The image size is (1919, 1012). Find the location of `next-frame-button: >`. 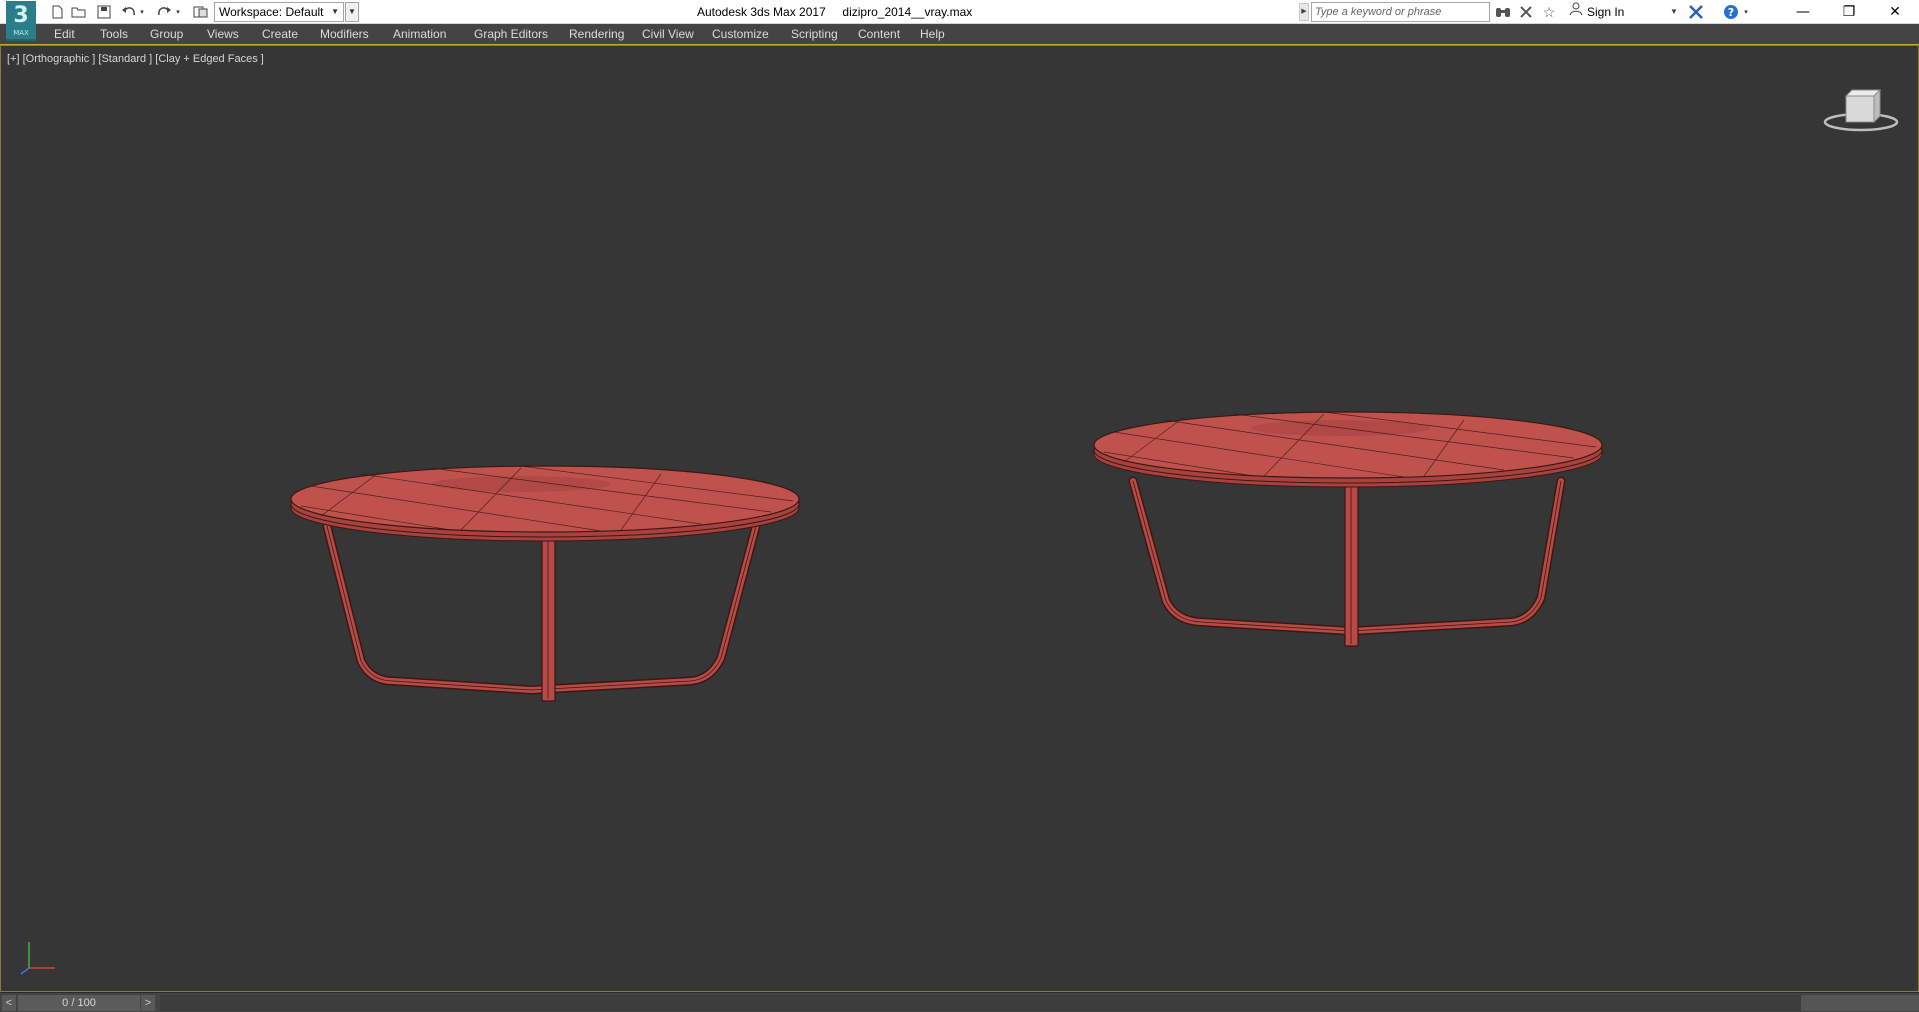

next-frame-button: > is located at coordinates (148, 1003).